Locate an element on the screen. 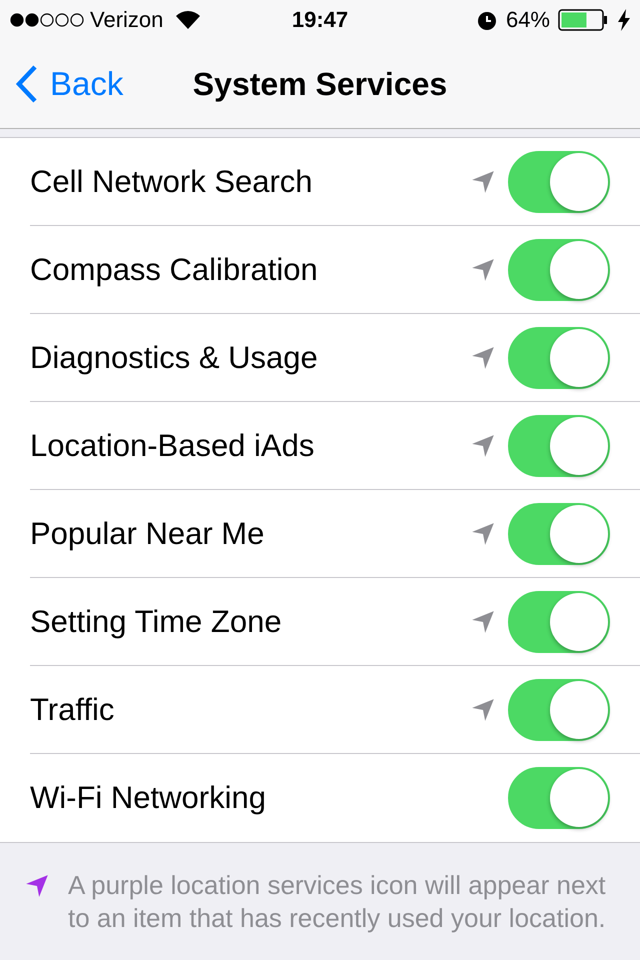  battery-icon is located at coordinates (584, 20).